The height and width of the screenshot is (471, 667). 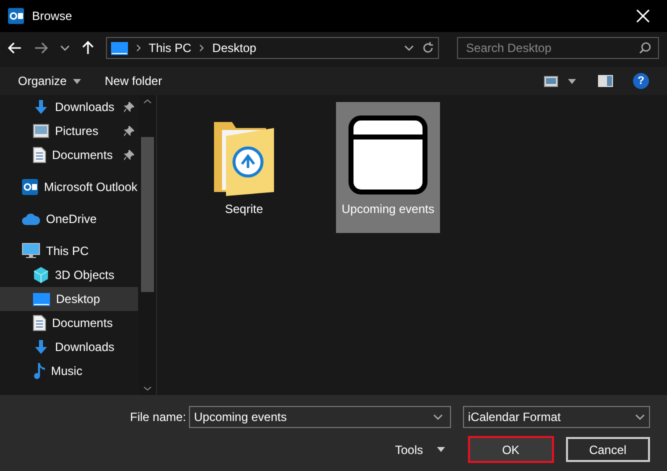 What do you see at coordinates (608, 449) in the screenshot?
I see `cancel-button: Cancel` at bounding box center [608, 449].